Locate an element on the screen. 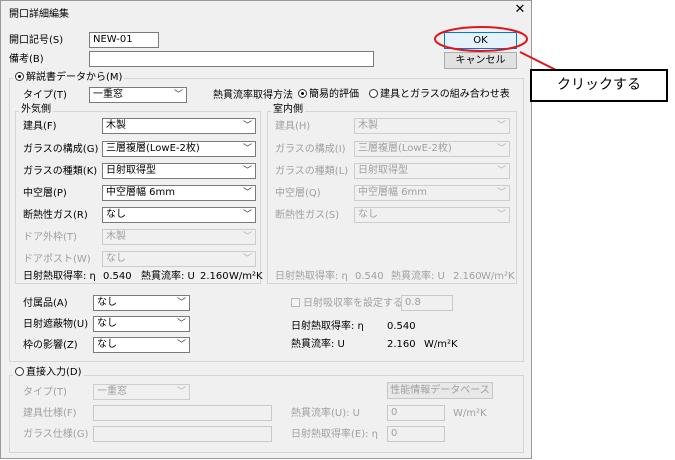 The image size is (675, 460). callout-box: クリックする is located at coordinates (599, 85).